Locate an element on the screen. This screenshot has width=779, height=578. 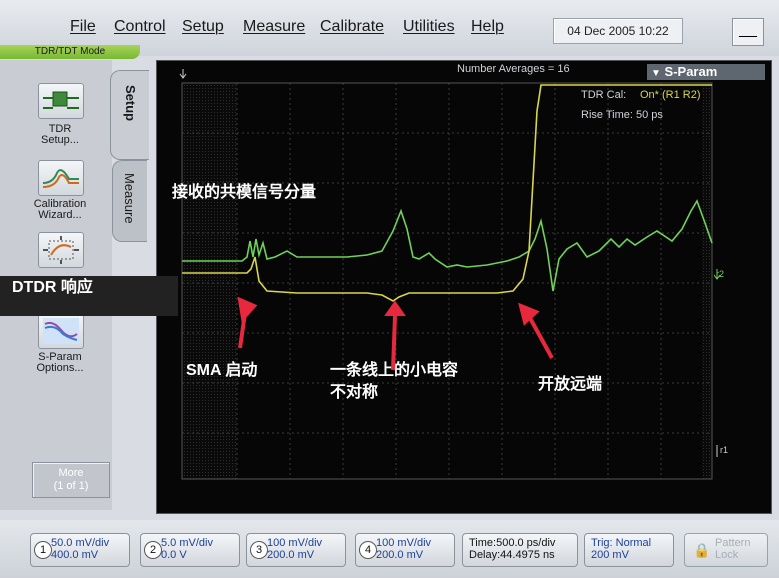
channel-1-number: 1 is located at coordinates (43, 550).